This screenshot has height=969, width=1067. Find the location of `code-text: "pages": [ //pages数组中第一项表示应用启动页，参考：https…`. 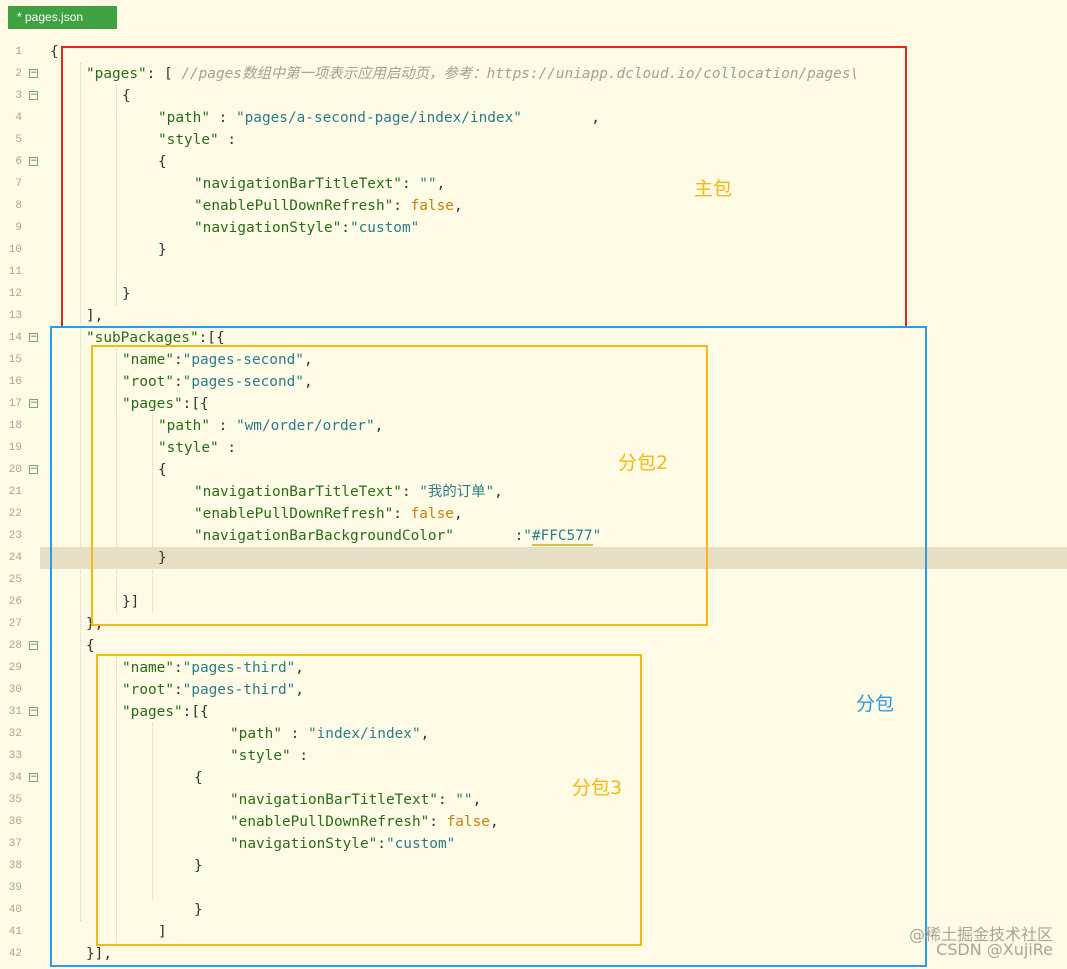

code-text: "pages": [ //pages数组中第一项表示应用启动页，参考：https… is located at coordinates (472, 74).